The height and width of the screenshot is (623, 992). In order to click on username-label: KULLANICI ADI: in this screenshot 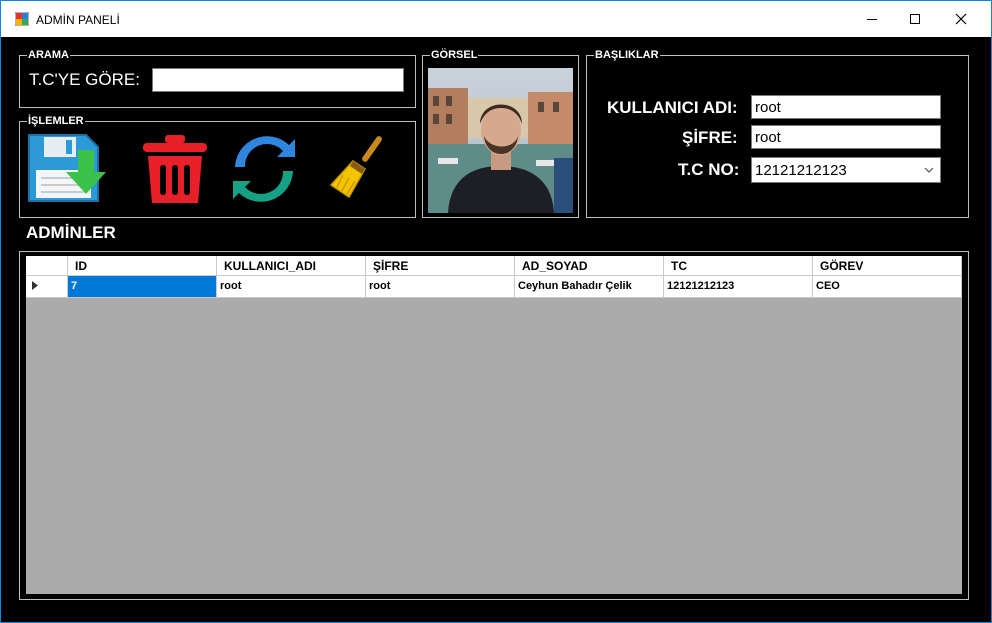, I will do `click(672, 107)`.